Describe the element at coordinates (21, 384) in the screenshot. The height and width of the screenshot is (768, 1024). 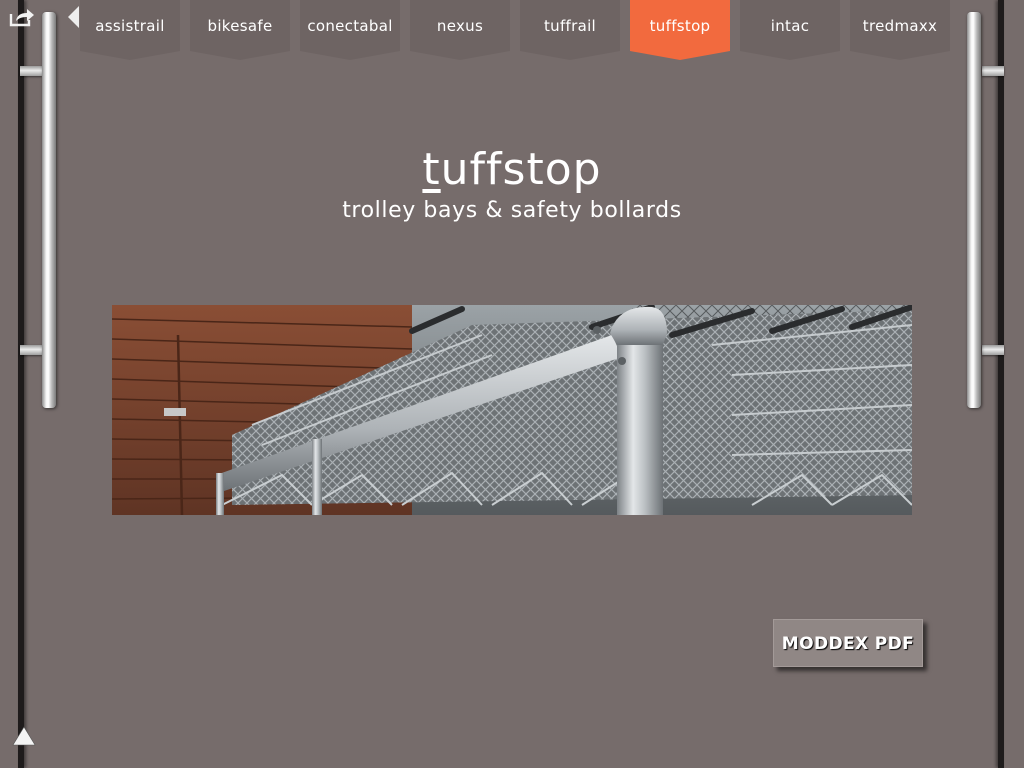
I see `left-rail` at that location.